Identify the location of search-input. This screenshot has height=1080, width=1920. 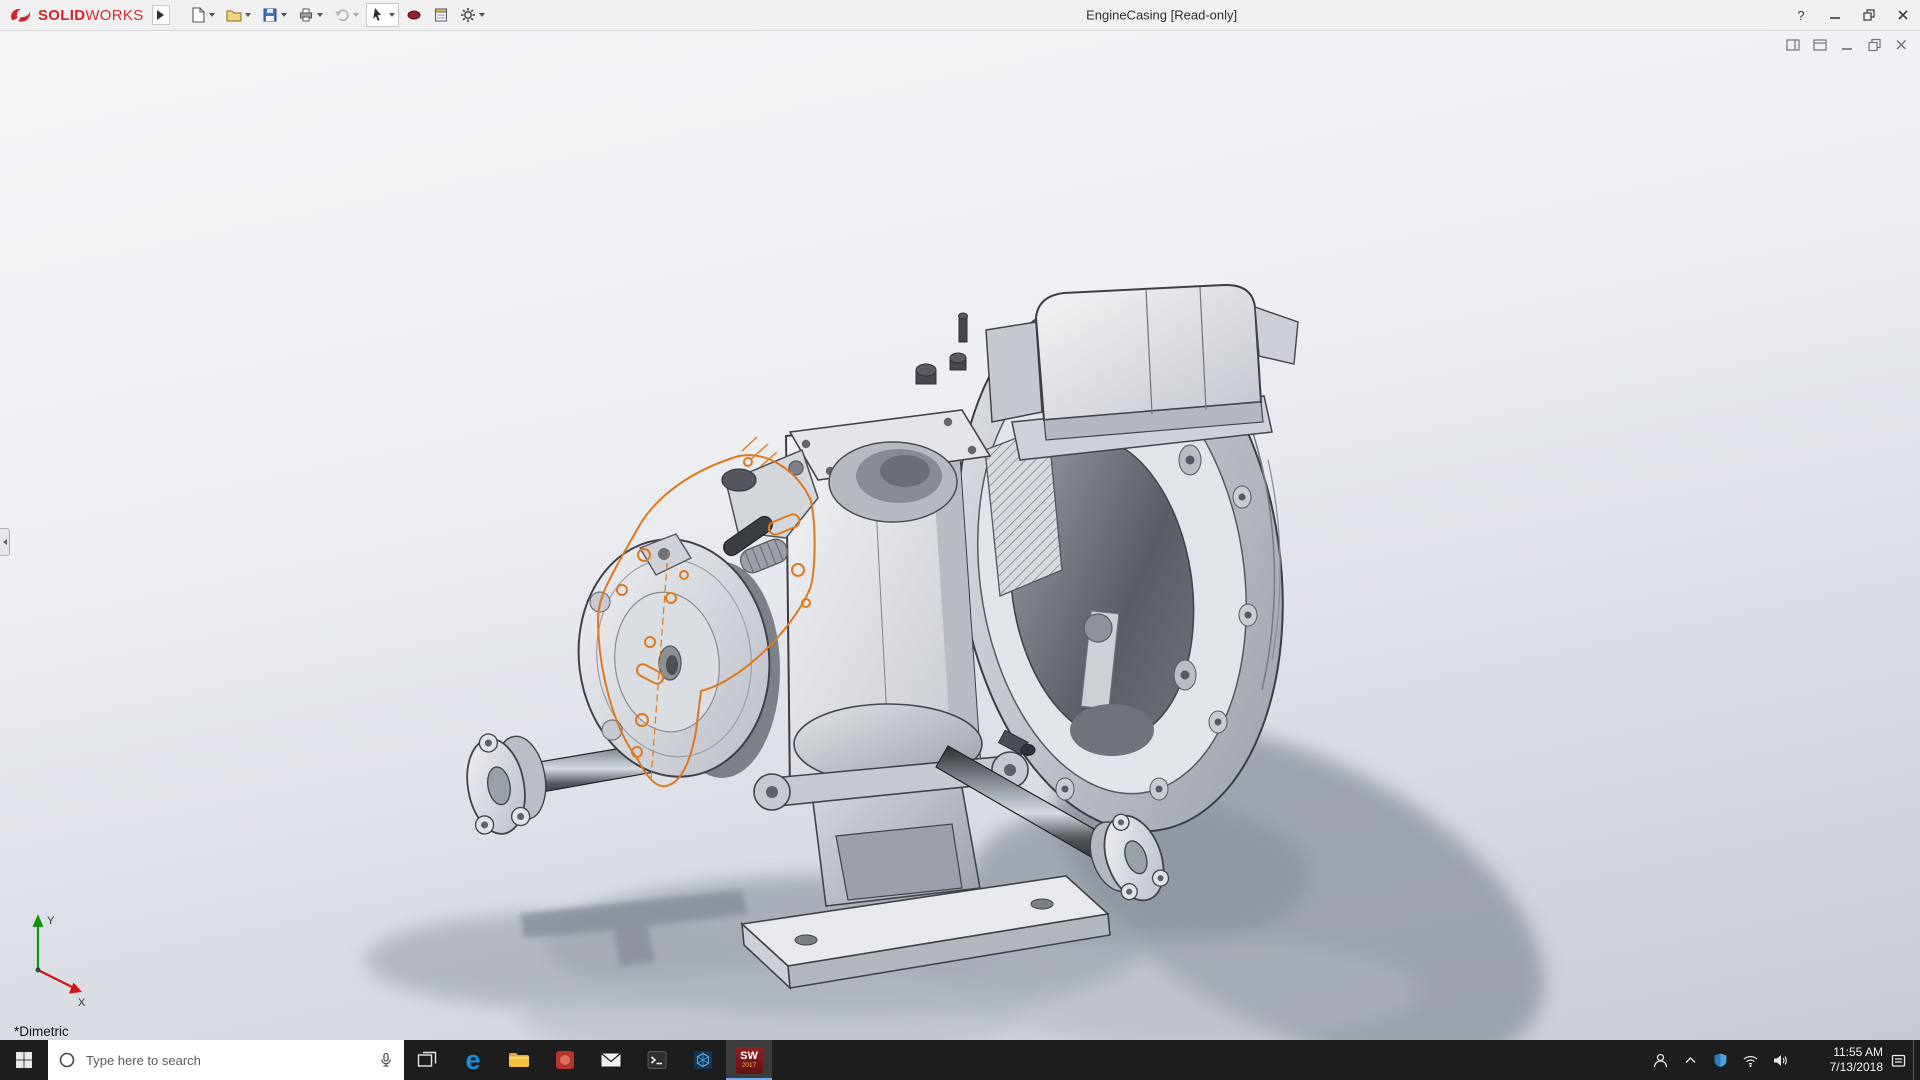
(227, 1060).